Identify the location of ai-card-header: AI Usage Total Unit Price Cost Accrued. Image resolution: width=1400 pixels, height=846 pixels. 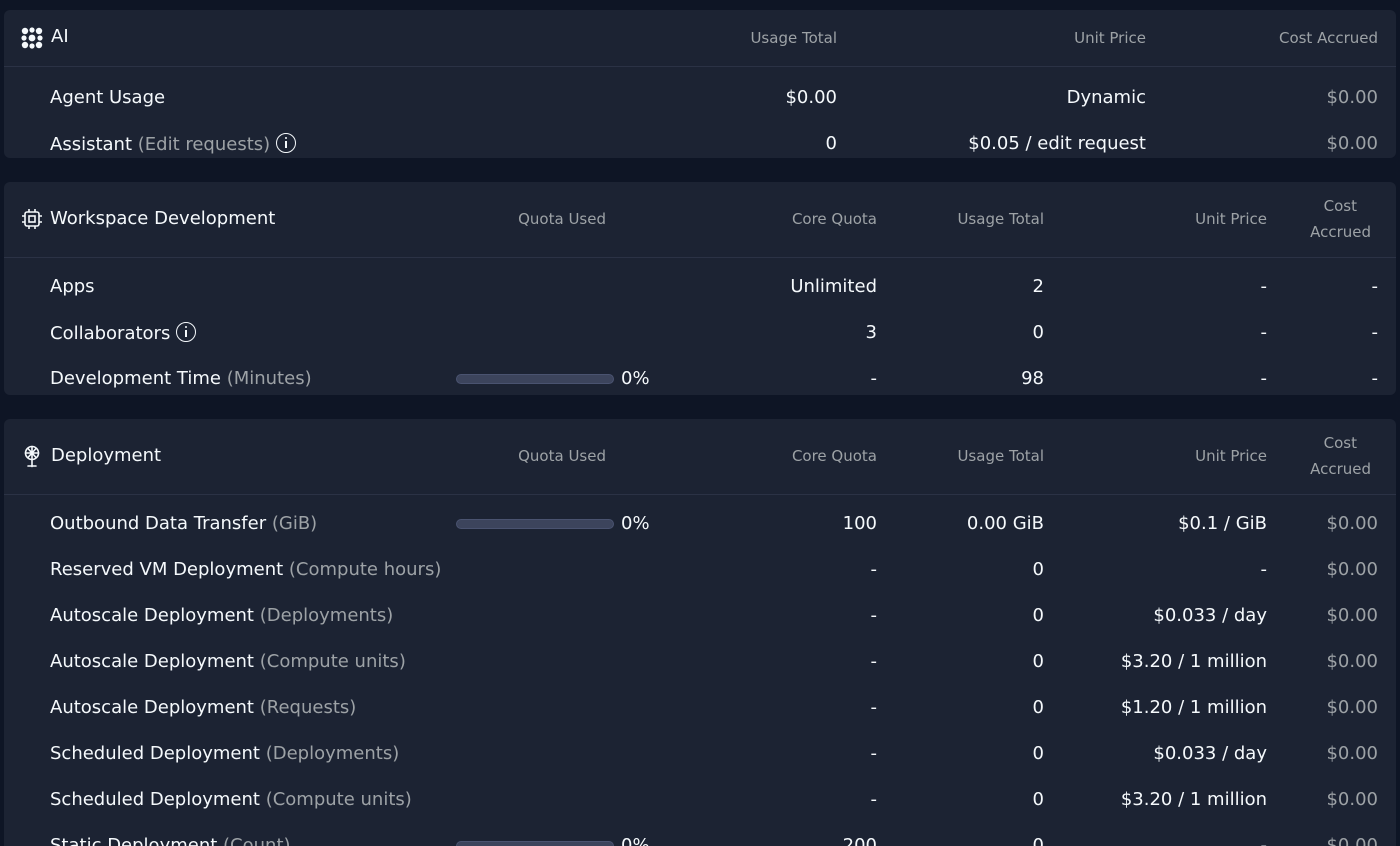
(700, 38).